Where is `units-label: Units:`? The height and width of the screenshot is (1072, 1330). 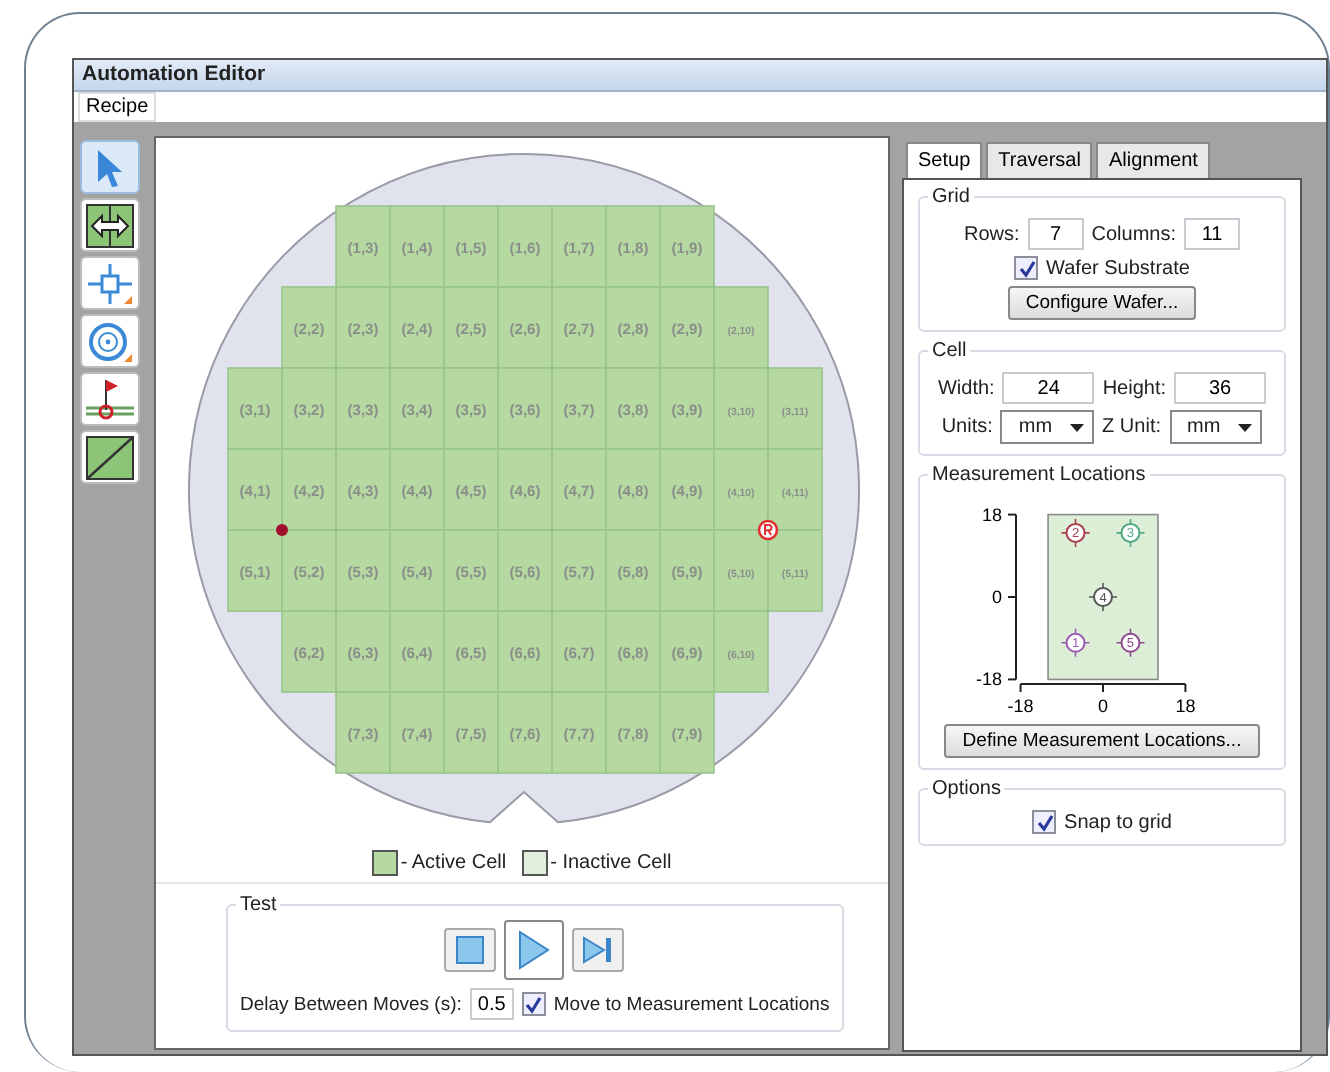 units-label: Units: is located at coordinates (967, 427).